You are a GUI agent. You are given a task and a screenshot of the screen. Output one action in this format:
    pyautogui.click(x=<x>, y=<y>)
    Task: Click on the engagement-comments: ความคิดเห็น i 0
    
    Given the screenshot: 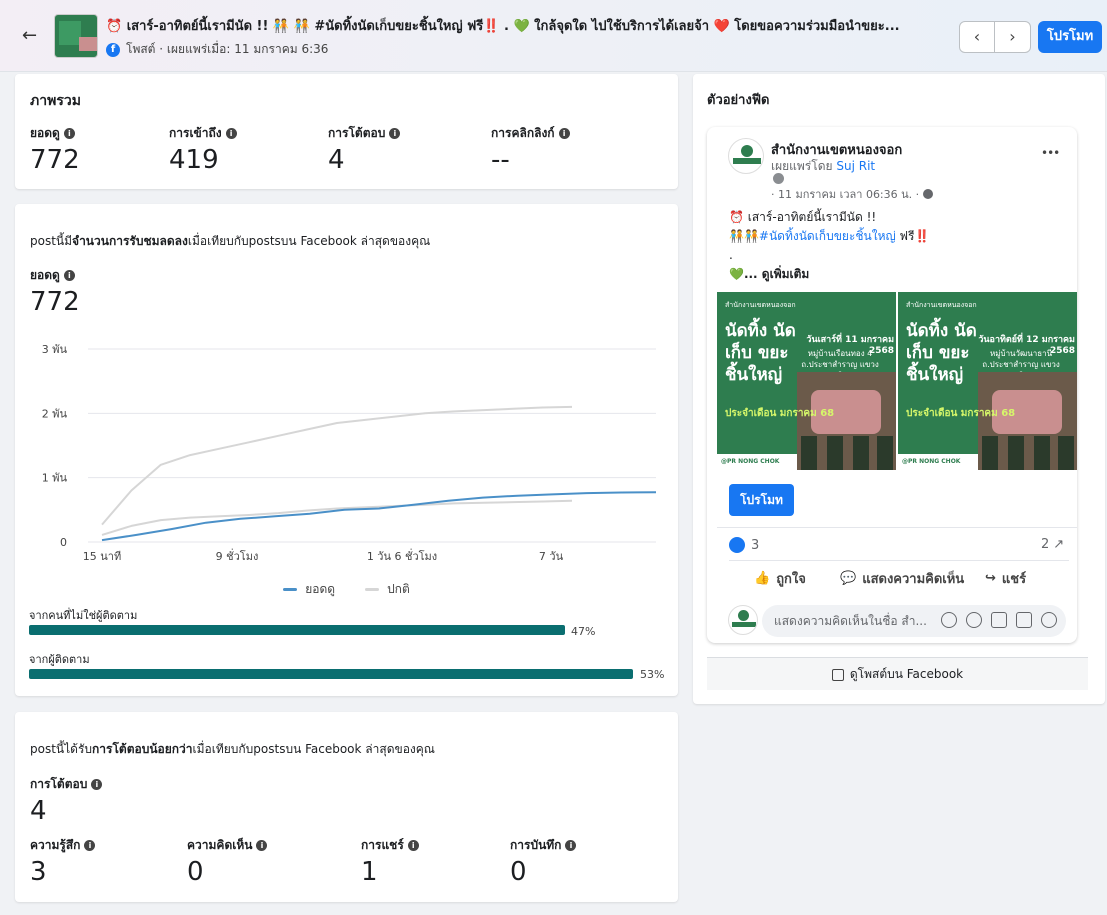 What is the action you would take?
    pyautogui.click(x=227, y=861)
    